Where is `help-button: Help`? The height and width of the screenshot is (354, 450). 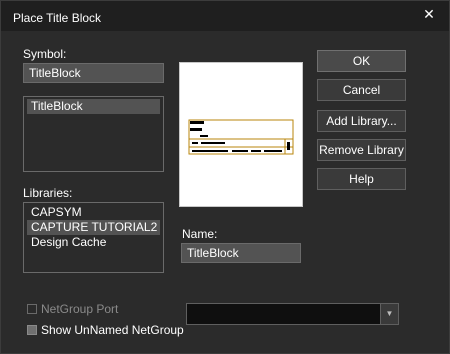
help-button: Help is located at coordinates (361, 179).